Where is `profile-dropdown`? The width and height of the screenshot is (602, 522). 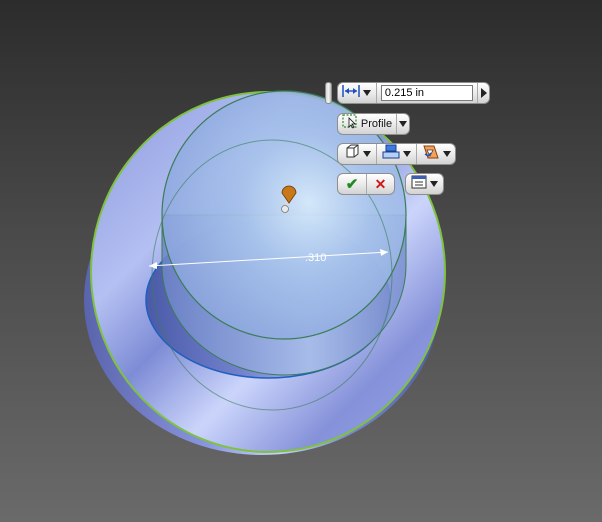 profile-dropdown is located at coordinates (402, 124).